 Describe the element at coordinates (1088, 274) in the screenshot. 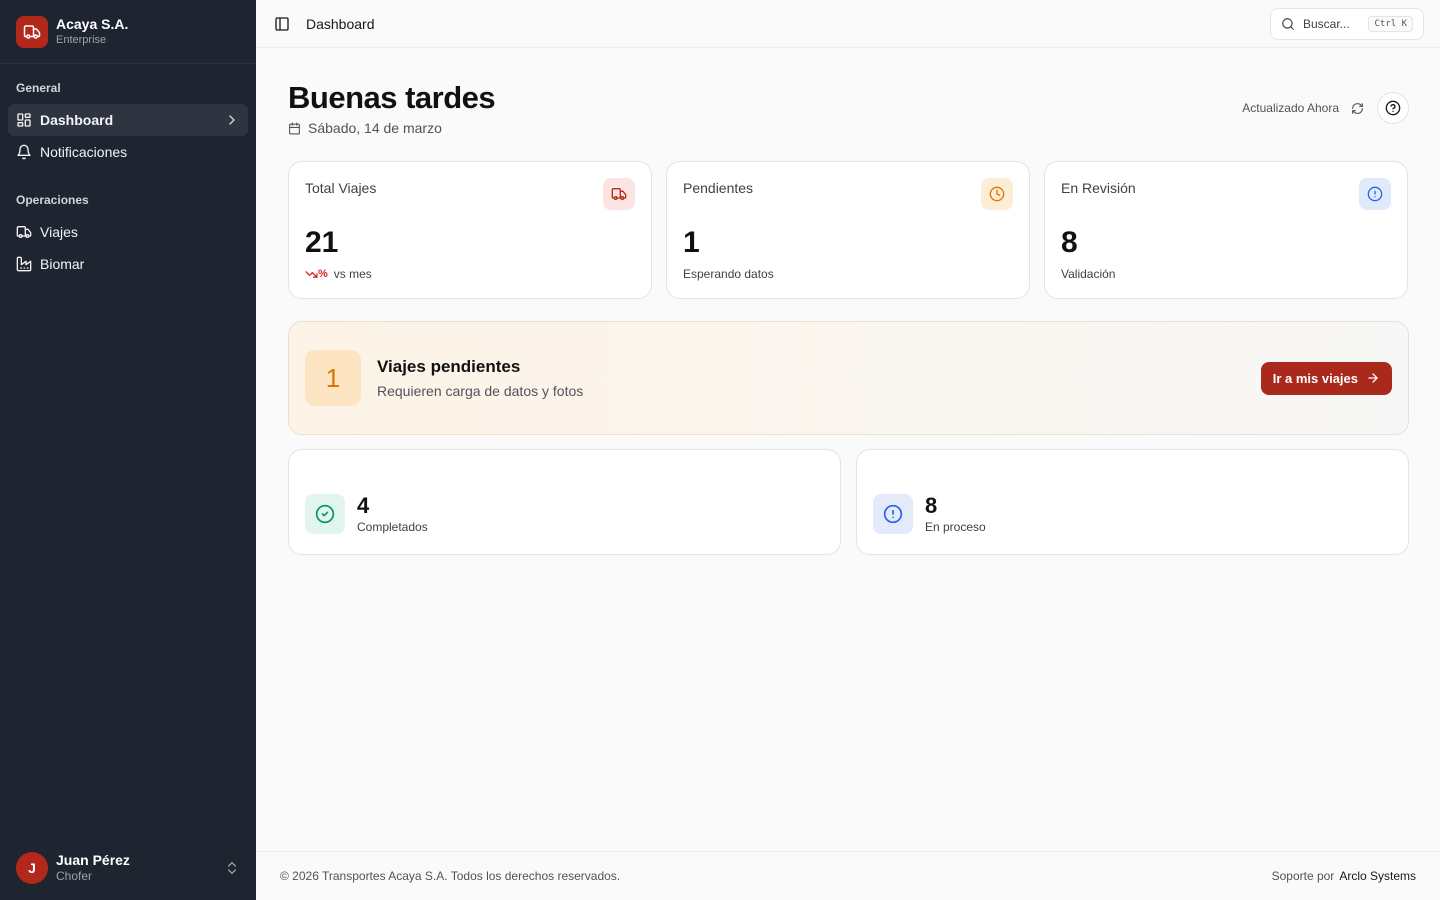

I see `stat-sub-label: Validación` at that location.